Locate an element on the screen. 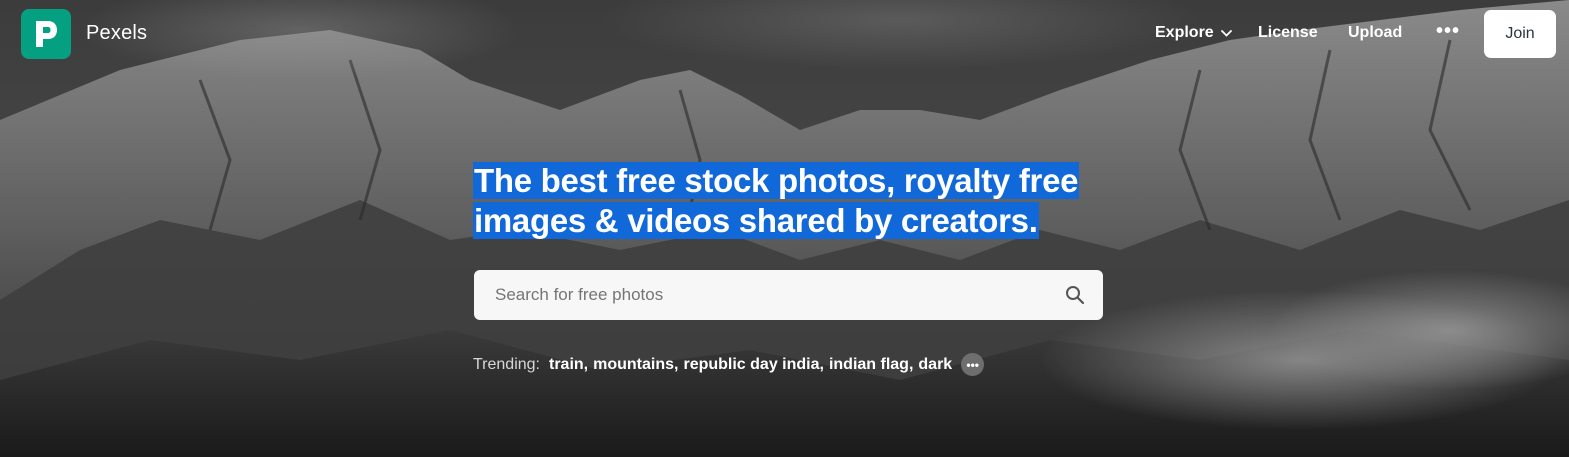 The image size is (1569, 457). search-icon is located at coordinates (1075, 295).